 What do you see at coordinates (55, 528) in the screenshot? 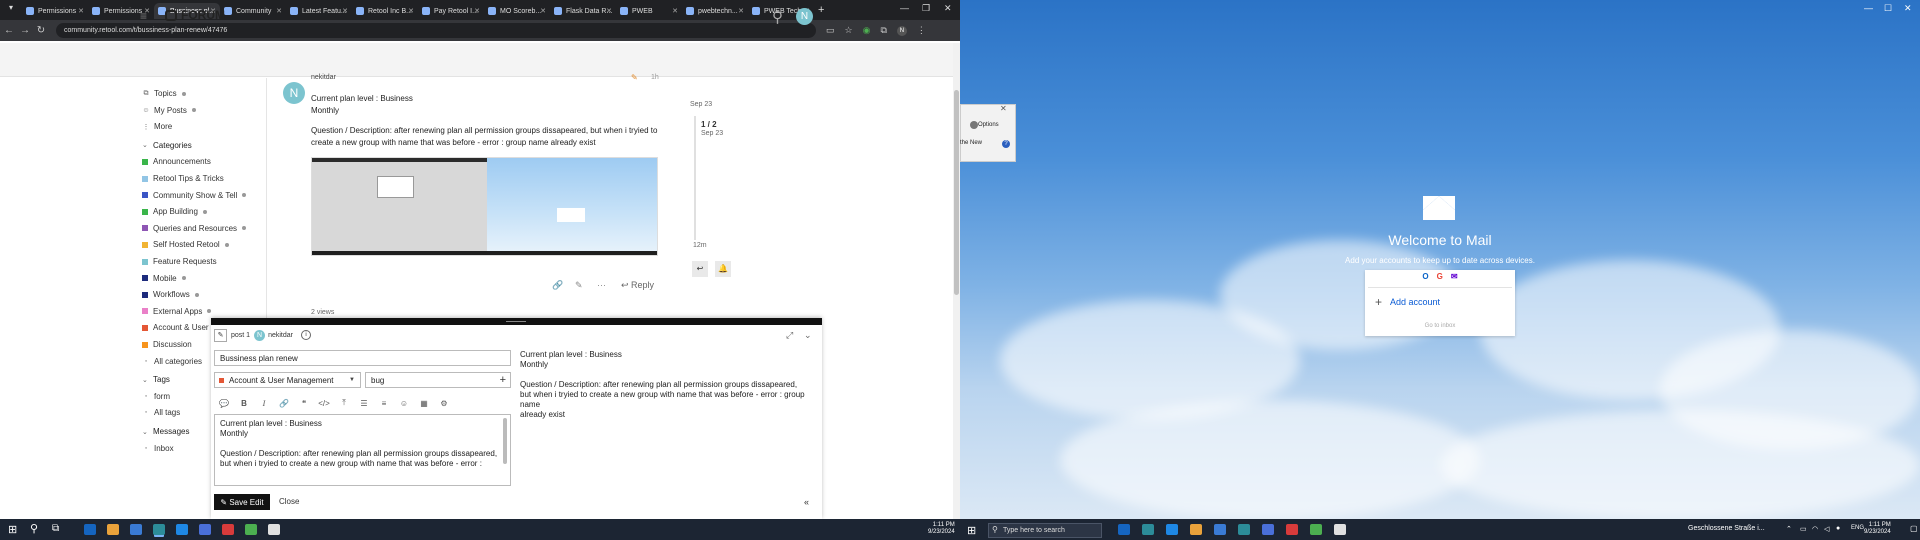
I see `task-view-icon: ⧉` at bounding box center [55, 528].